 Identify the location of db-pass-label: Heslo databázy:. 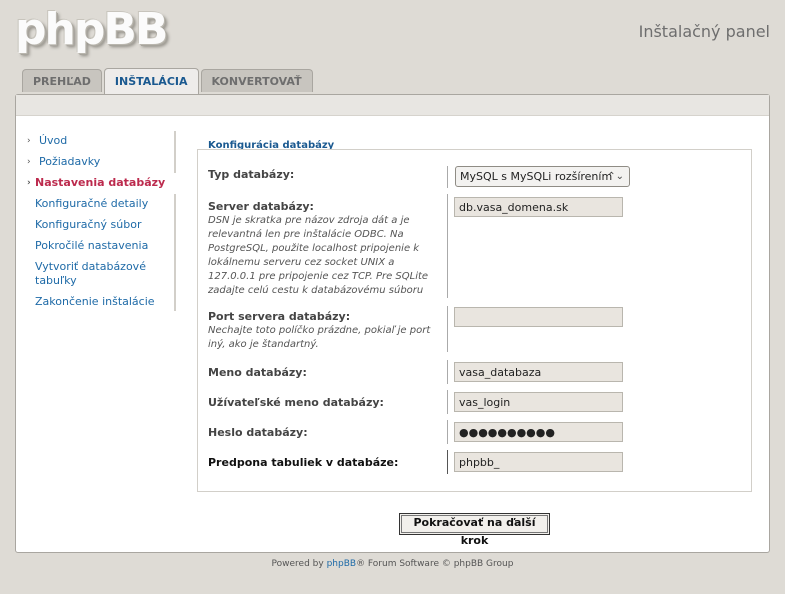
(258, 432).